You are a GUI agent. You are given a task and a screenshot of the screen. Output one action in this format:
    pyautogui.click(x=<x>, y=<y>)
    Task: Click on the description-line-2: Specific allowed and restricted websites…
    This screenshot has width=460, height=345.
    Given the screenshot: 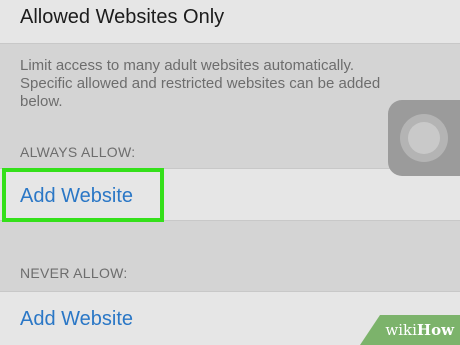 What is the action you would take?
    pyautogui.click(x=200, y=83)
    